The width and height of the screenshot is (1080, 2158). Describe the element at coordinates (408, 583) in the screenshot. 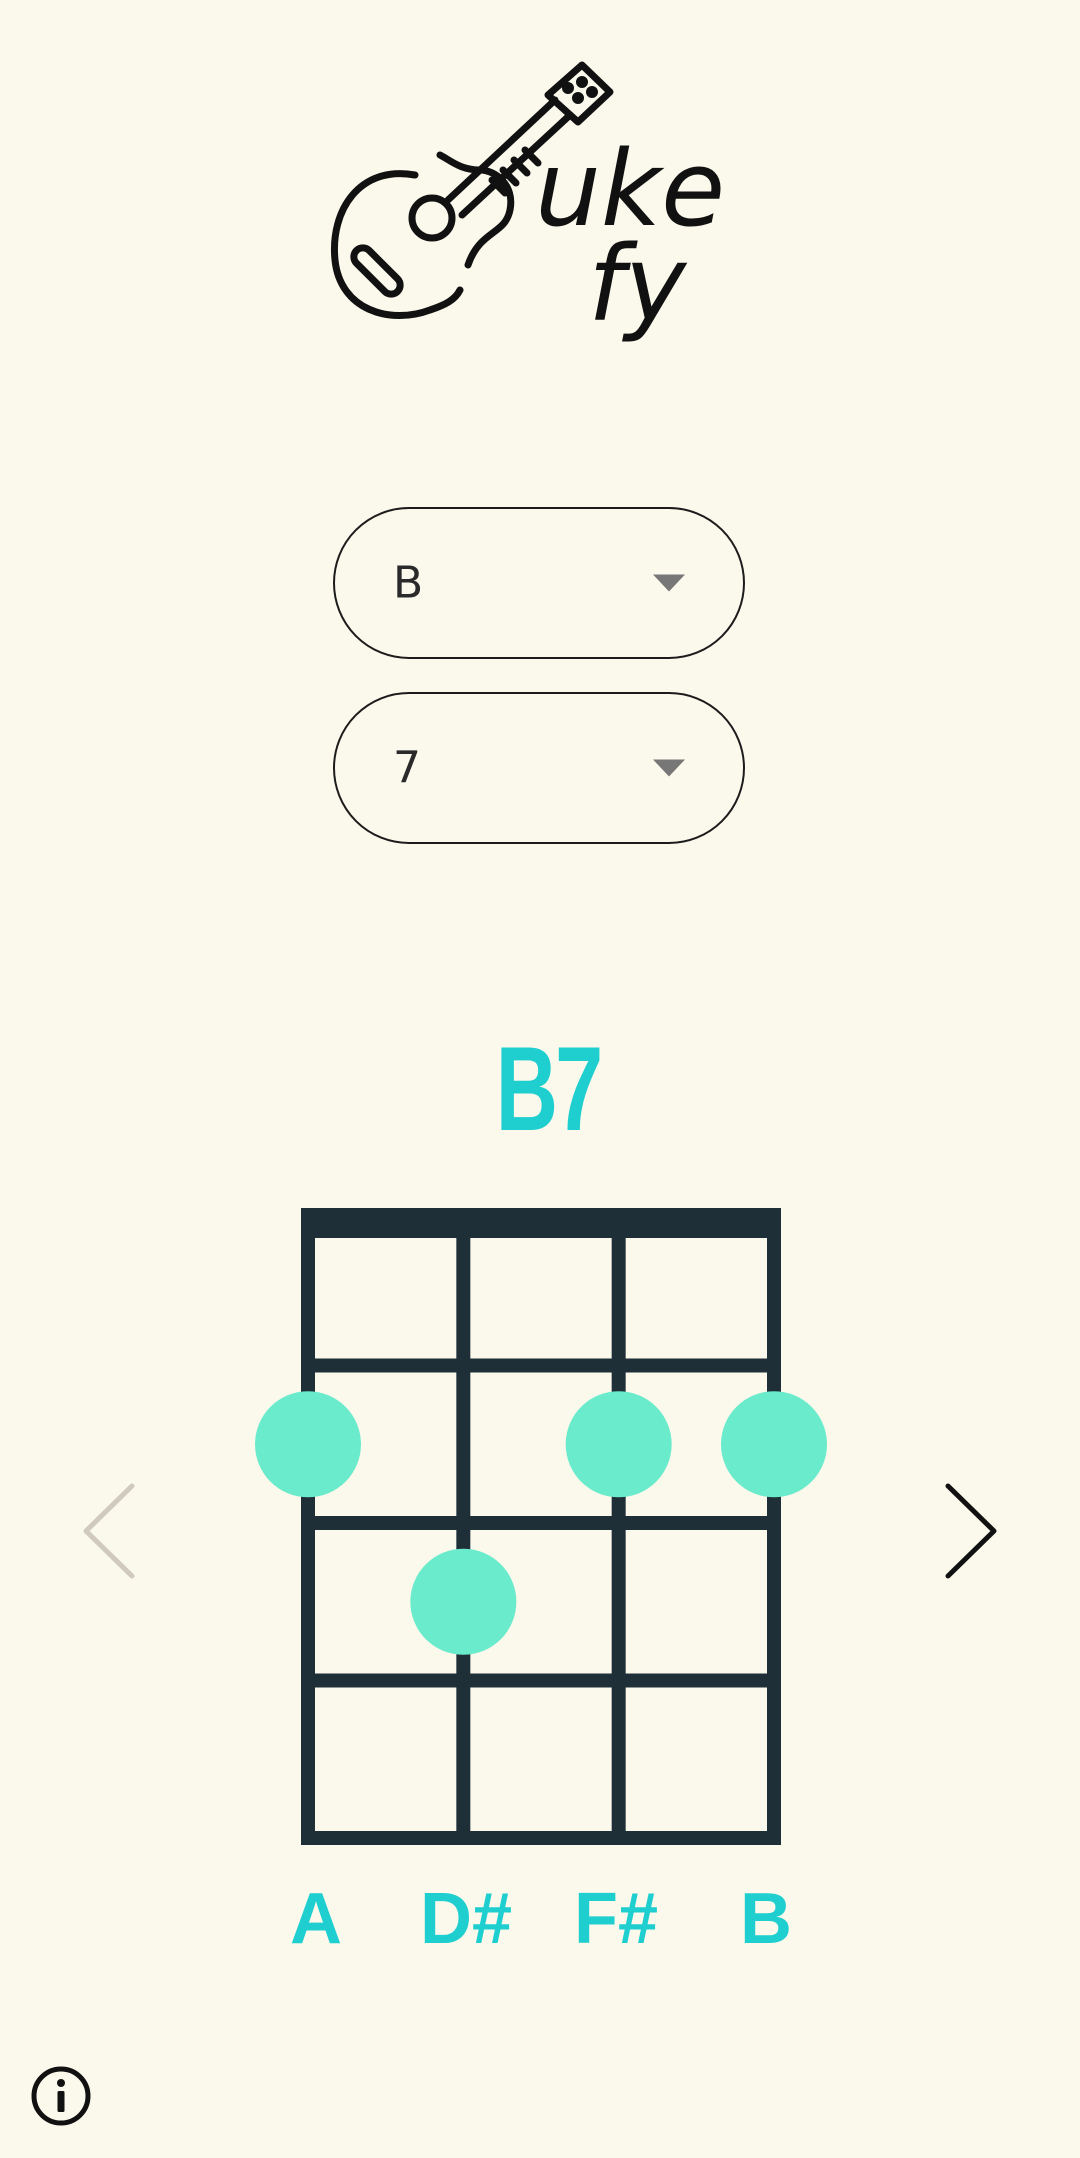

I see `root-note-value: B` at that location.